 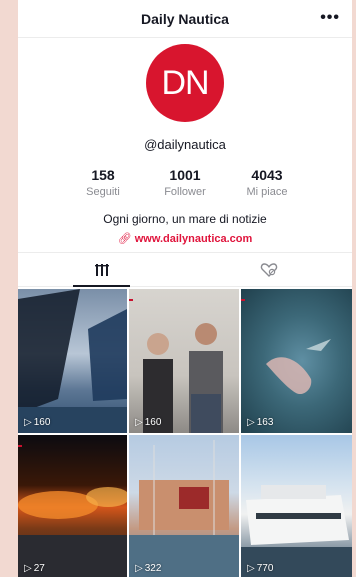 I want to click on profile-title: Daily Nautica, so click(x=185, y=18).